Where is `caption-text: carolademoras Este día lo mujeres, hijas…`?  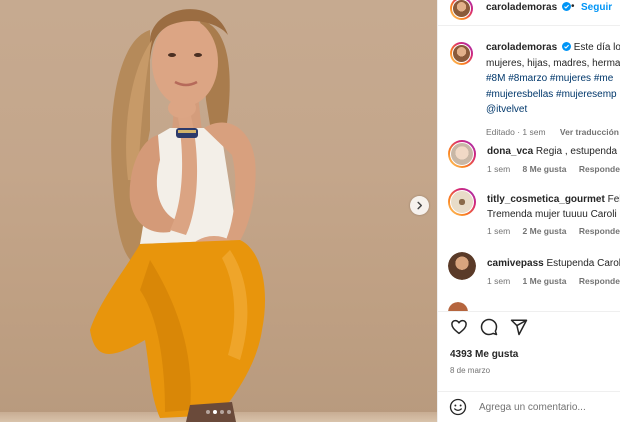 caption-text: carolademoras Este día lo mujeres, hijas… is located at coordinates (553, 79).